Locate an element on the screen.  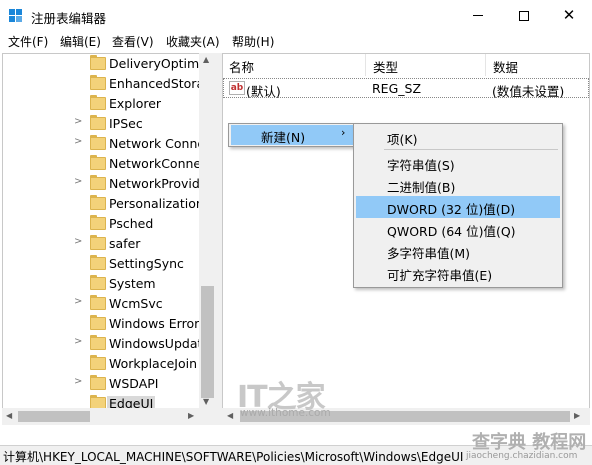
tree-item: > WindowsUpdat is located at coordinates (103, 344).